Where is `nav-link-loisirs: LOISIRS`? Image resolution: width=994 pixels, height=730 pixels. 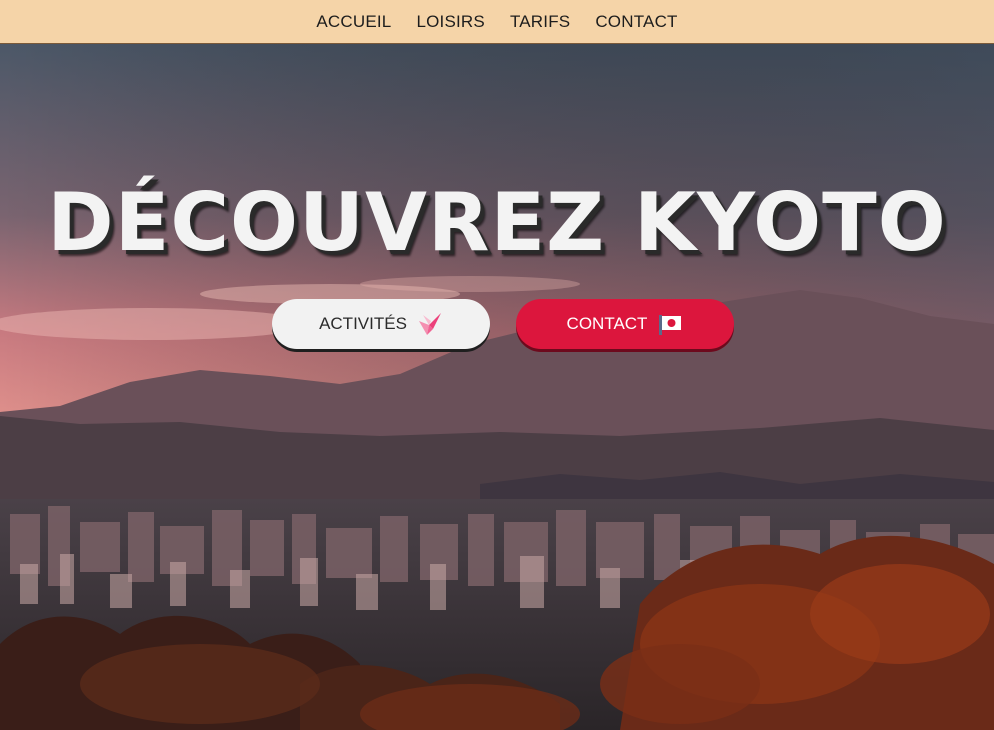
nav-link-loisirs: LOISIRS is located at coordinates (450, 22).